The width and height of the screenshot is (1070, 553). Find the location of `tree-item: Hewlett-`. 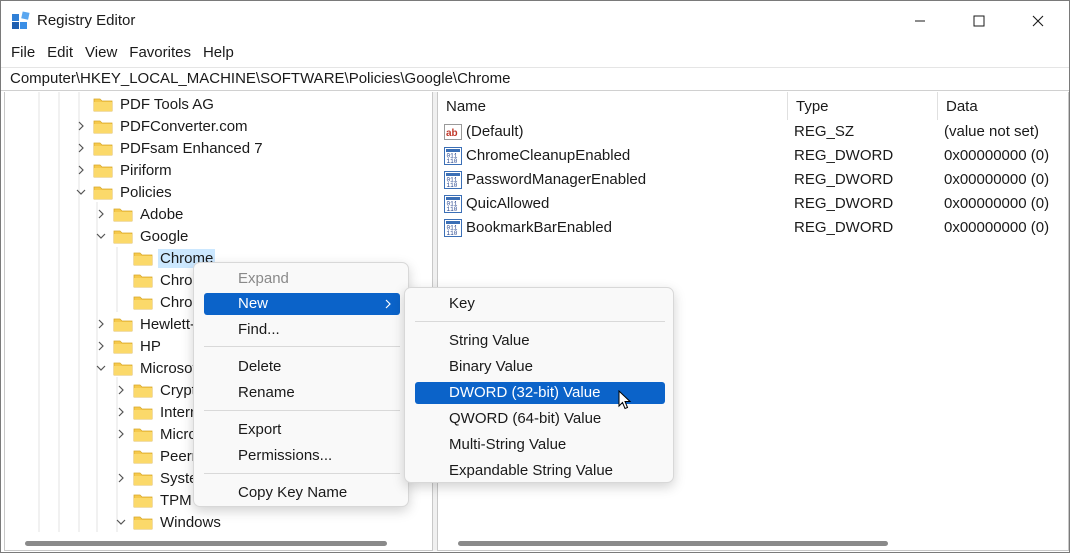

tree-item: Hewlett- is located at coordinates (146, 324).